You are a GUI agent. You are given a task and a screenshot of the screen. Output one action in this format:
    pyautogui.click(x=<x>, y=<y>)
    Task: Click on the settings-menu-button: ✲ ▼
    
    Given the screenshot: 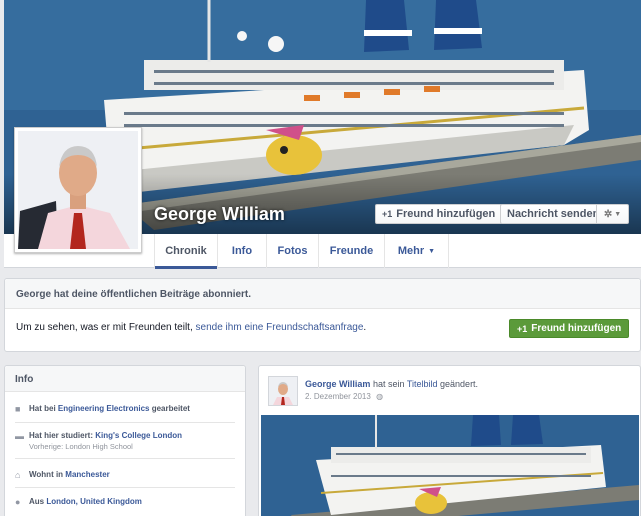 What is the action you would take?
    pyautogui.click(x=612, y=214)
    